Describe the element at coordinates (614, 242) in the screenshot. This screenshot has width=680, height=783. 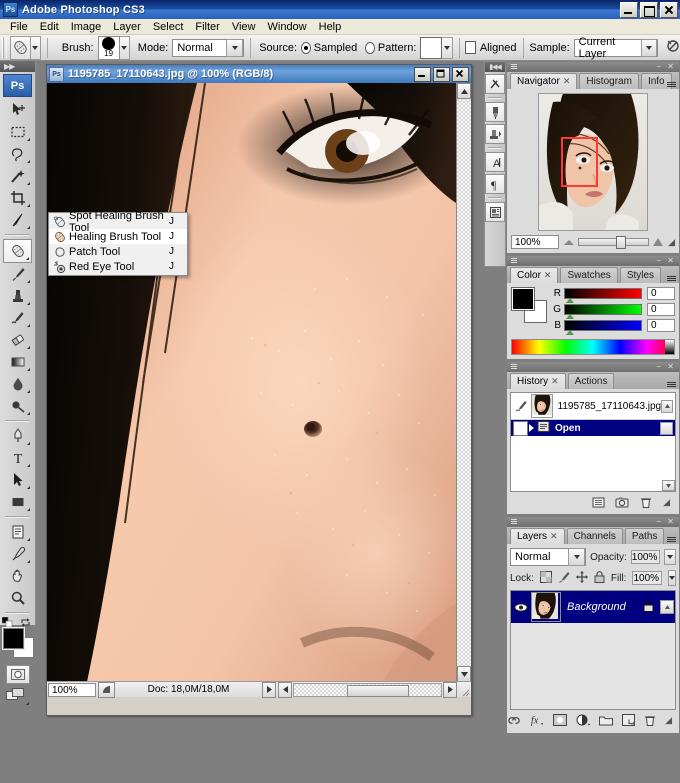
I see `zoom-slider-track` at that location.